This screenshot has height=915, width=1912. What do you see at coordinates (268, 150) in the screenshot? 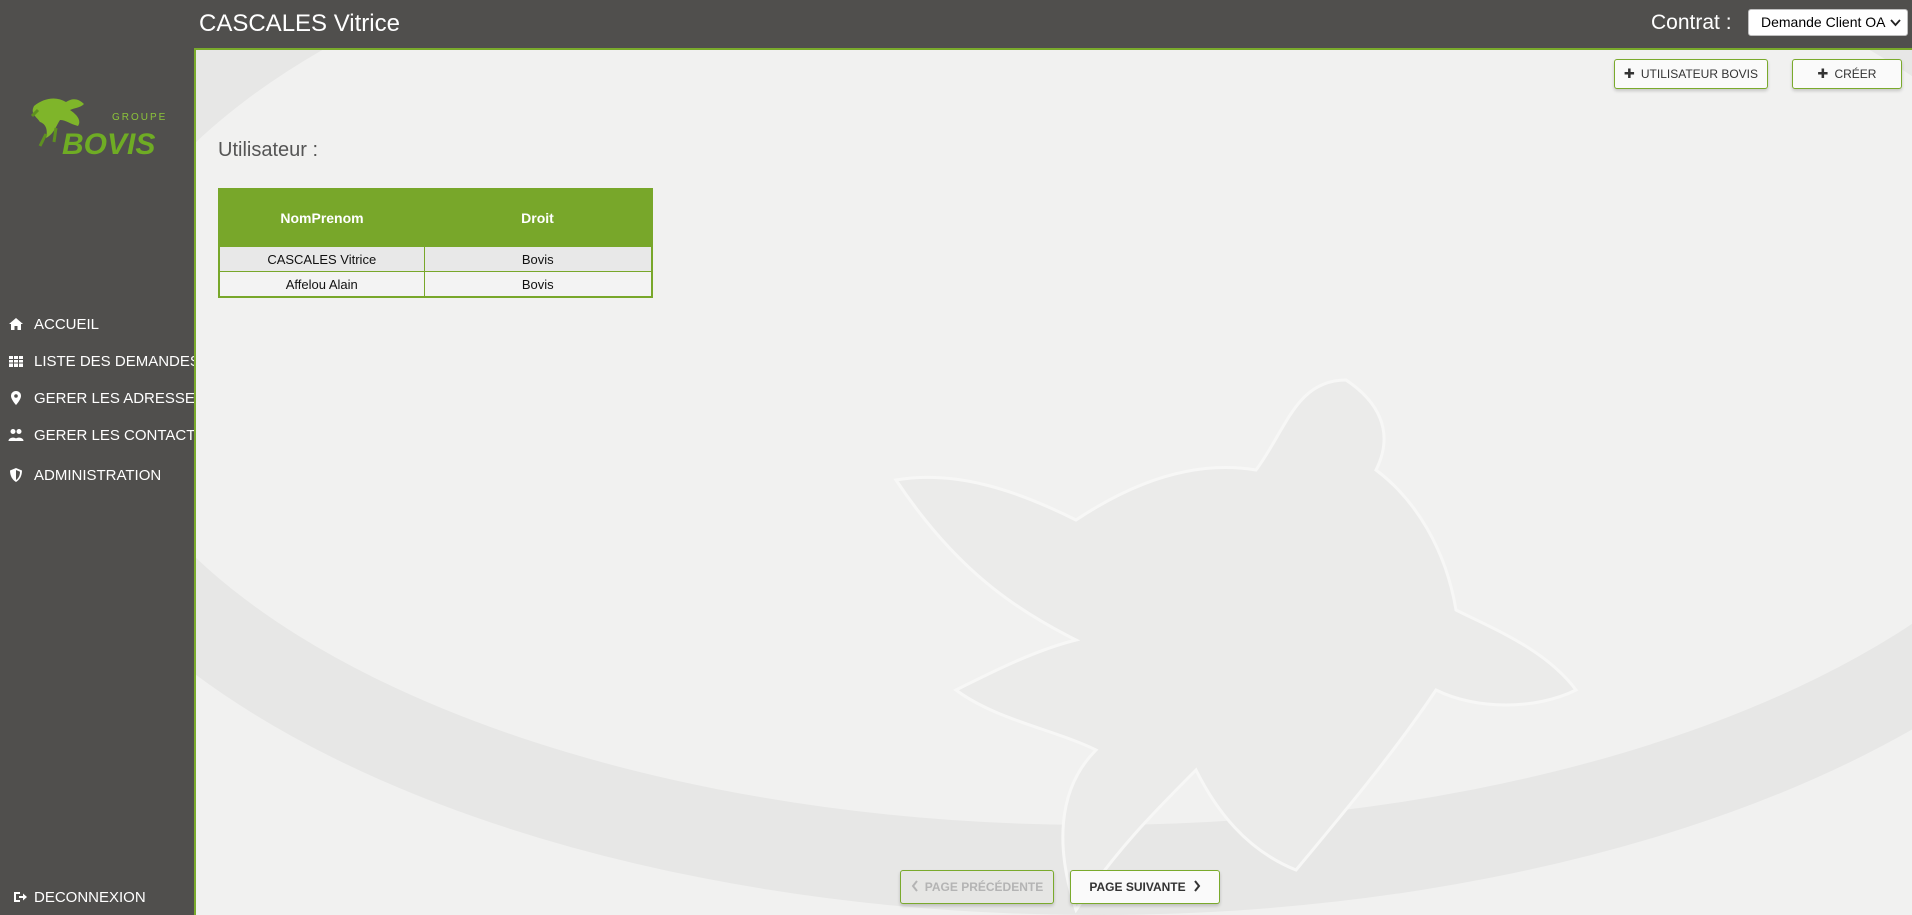
I see `section-title: Utilisateur :` at bounding box center [268, 150].